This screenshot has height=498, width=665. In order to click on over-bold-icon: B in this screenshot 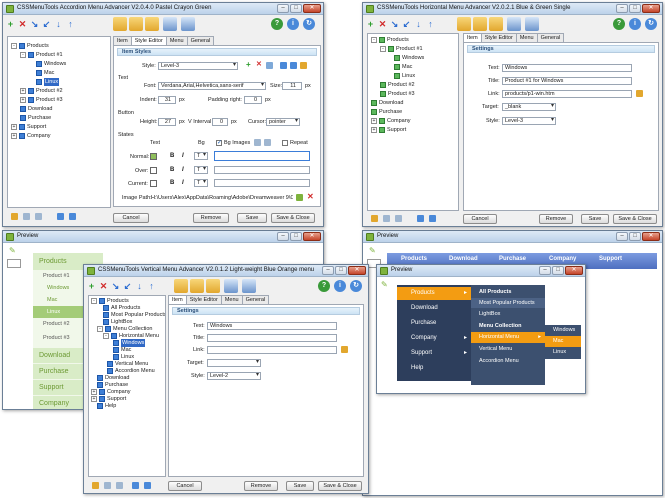, I will do `click(172, 170)`.